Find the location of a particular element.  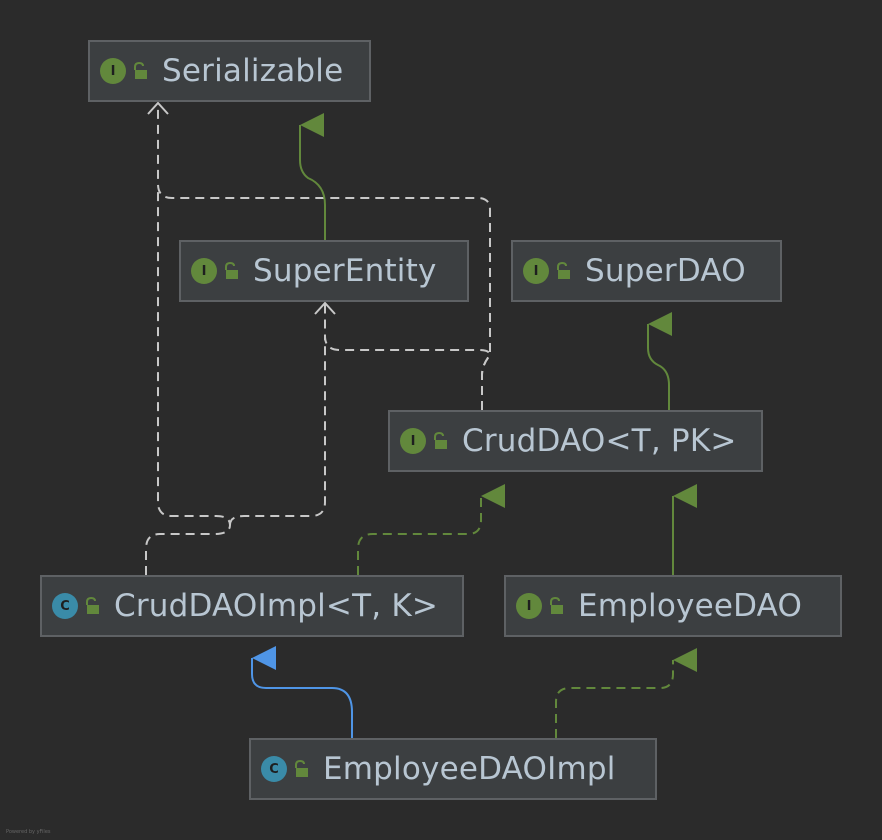

edge-cruddao-uses-superentity is located at coordinates (408, 357).